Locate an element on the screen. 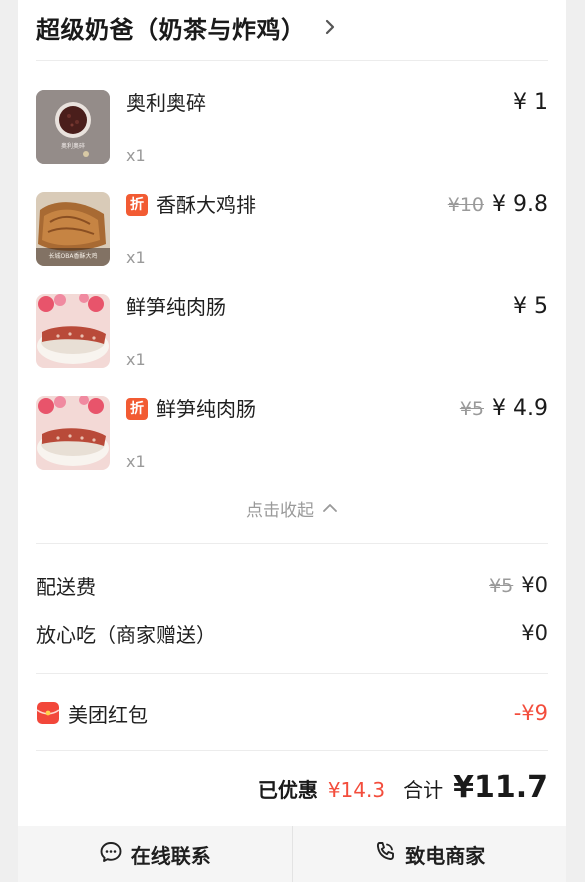  saved-value: ¥14.3 is located at coordinates (356, 790).